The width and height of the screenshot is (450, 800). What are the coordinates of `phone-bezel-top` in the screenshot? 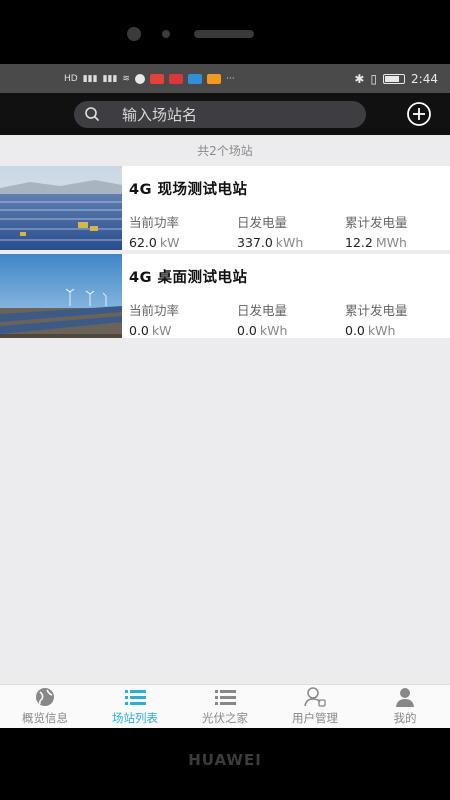 It's located at (225, 32).